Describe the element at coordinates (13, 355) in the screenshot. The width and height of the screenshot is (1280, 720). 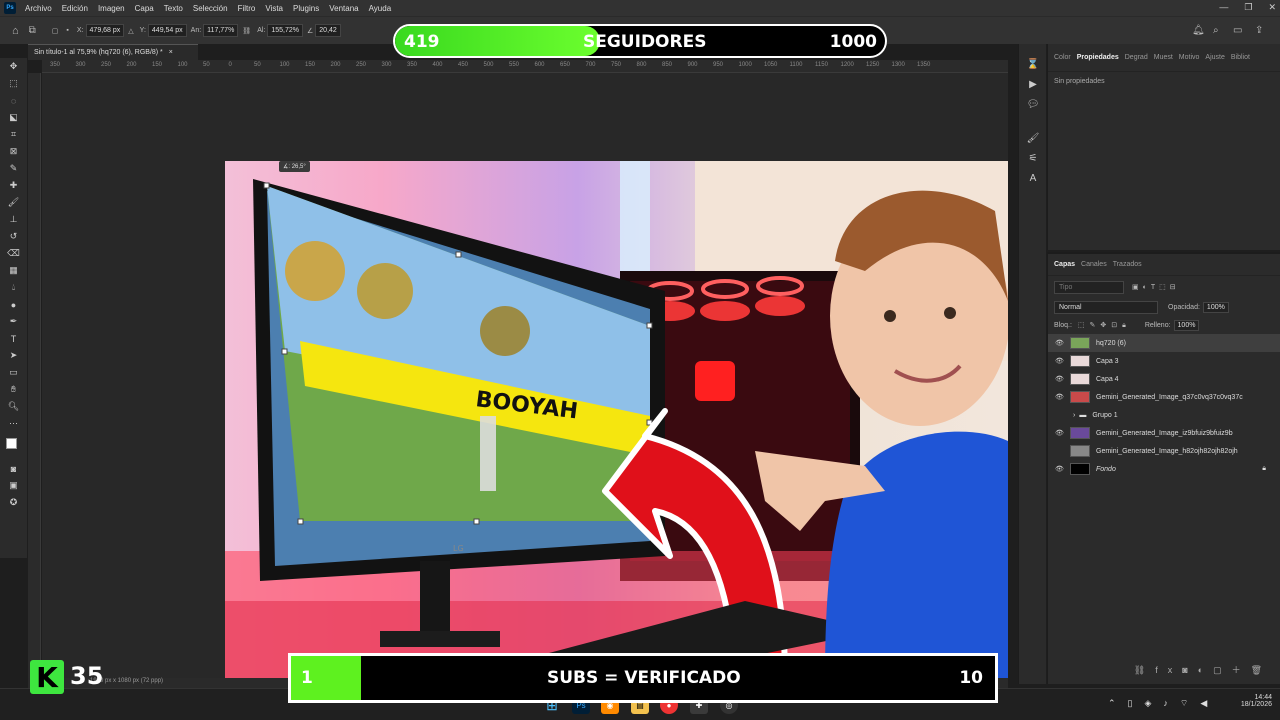
I see `path-select-tool-icon: ➤` at that location.